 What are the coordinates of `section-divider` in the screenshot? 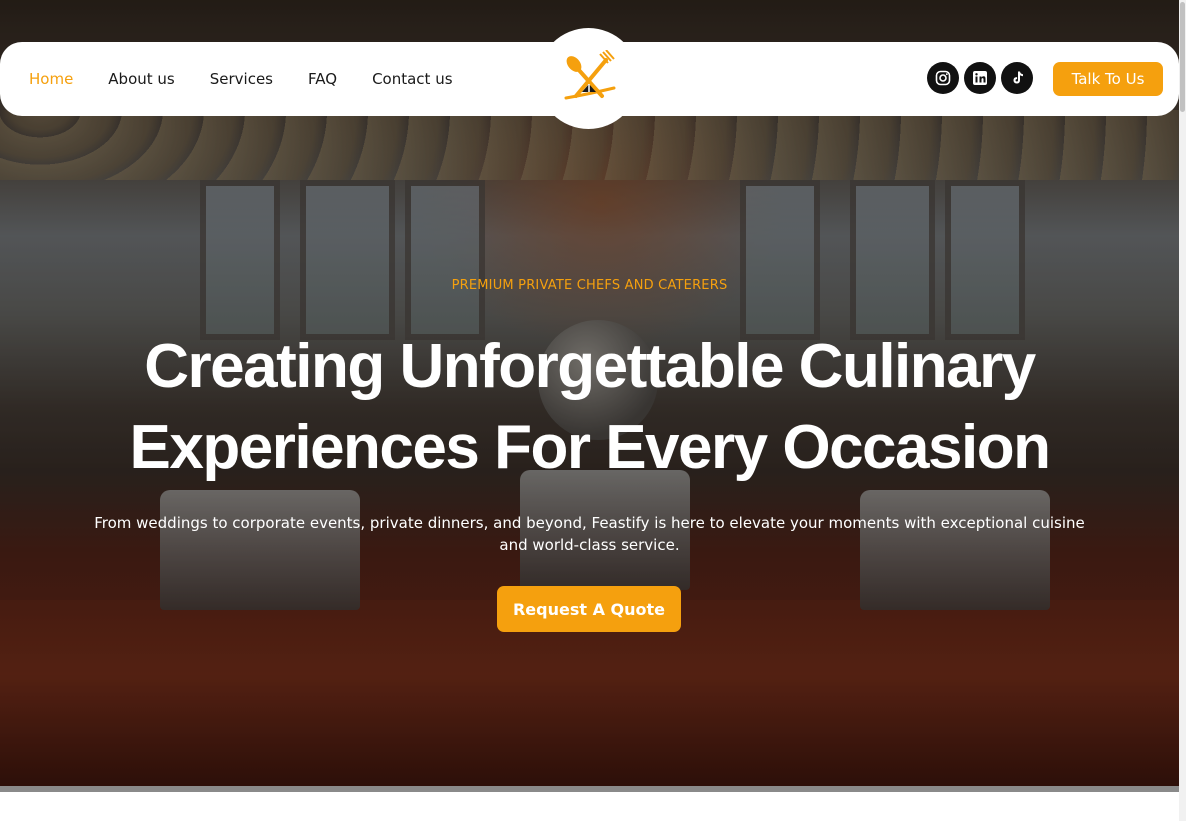 It's located at (589, 789).